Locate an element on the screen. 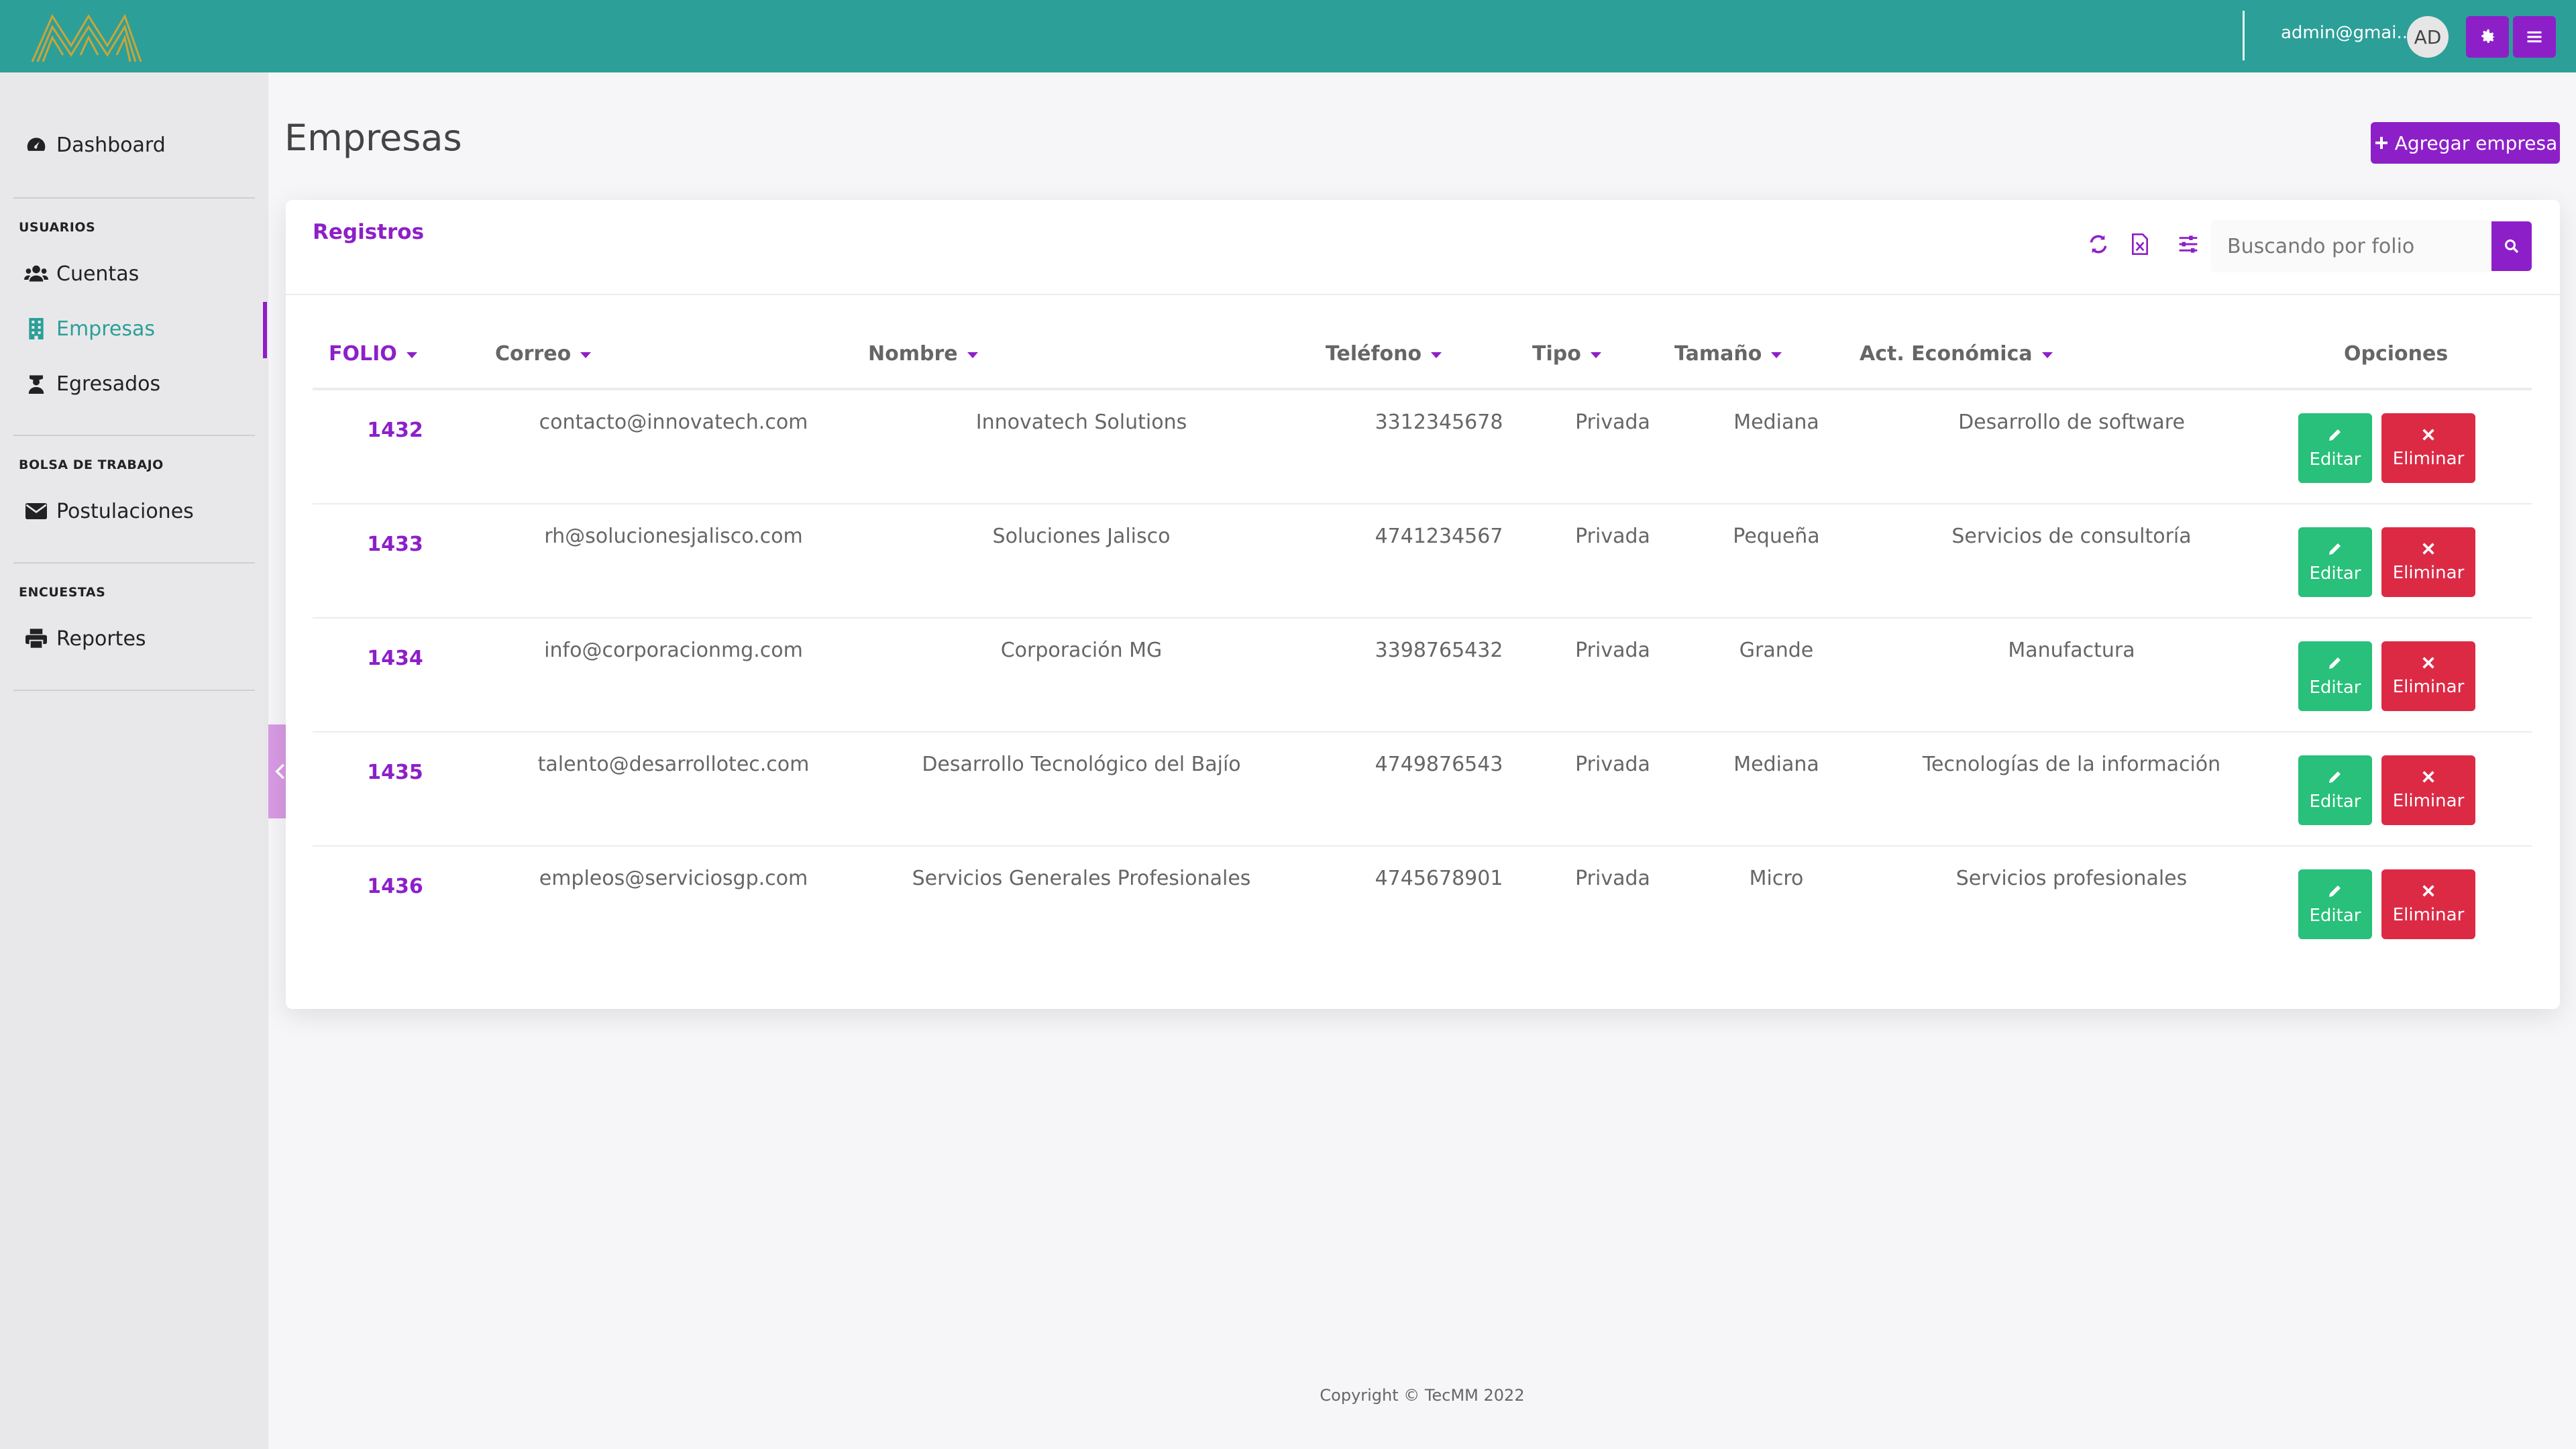 The image size is (2576, 1449). cell-correo: talento@desarrollotec.com is located at coordinates (673, 764).